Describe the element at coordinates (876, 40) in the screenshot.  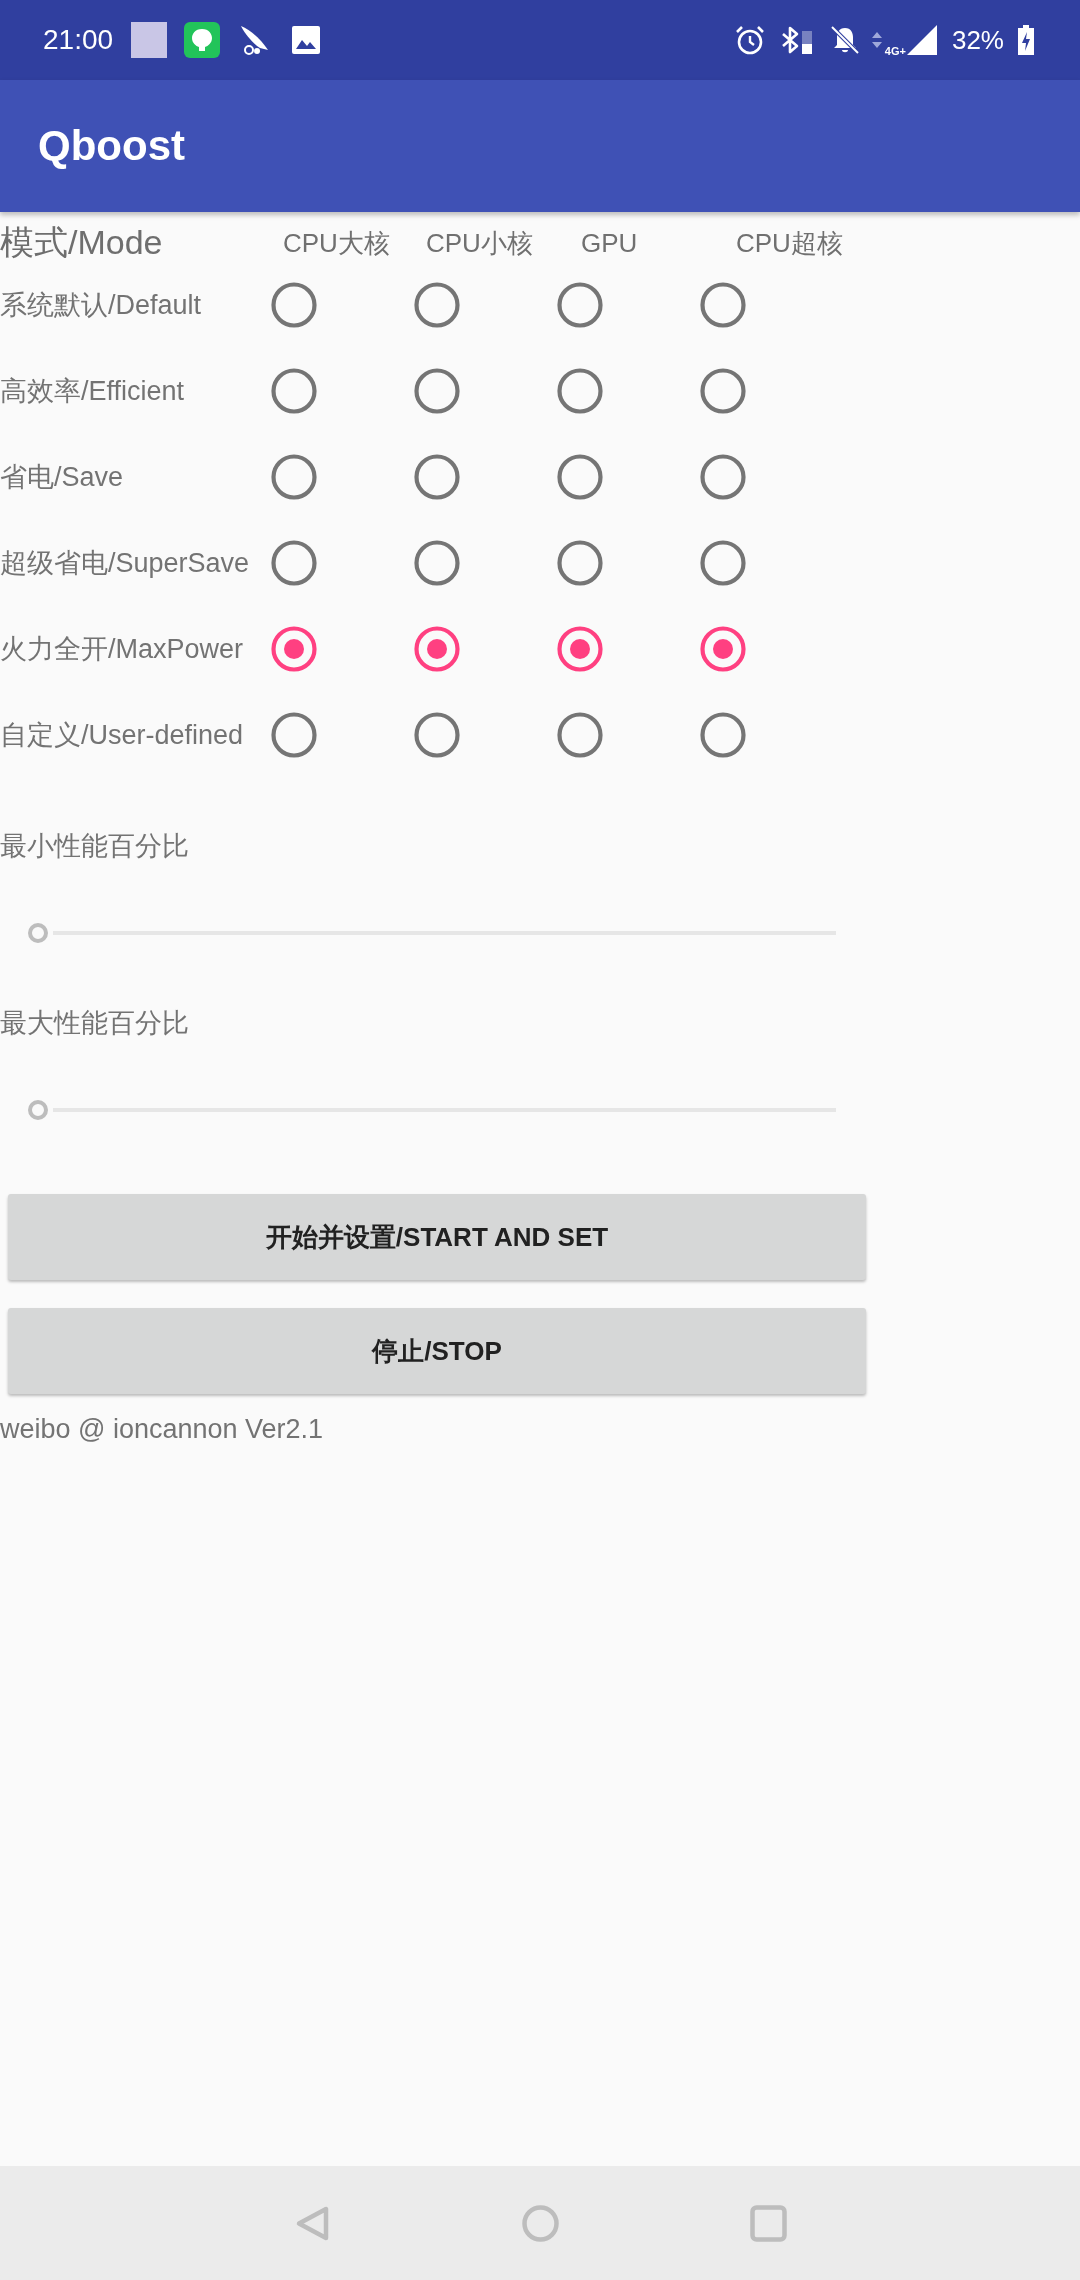
I see `data-activity-icon` at that location.